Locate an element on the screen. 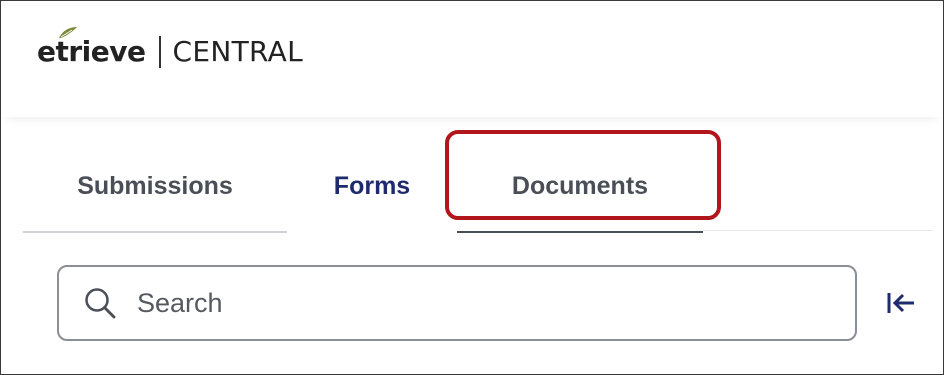  tab-submissions: Submissions is located at coordinates (155, 187).